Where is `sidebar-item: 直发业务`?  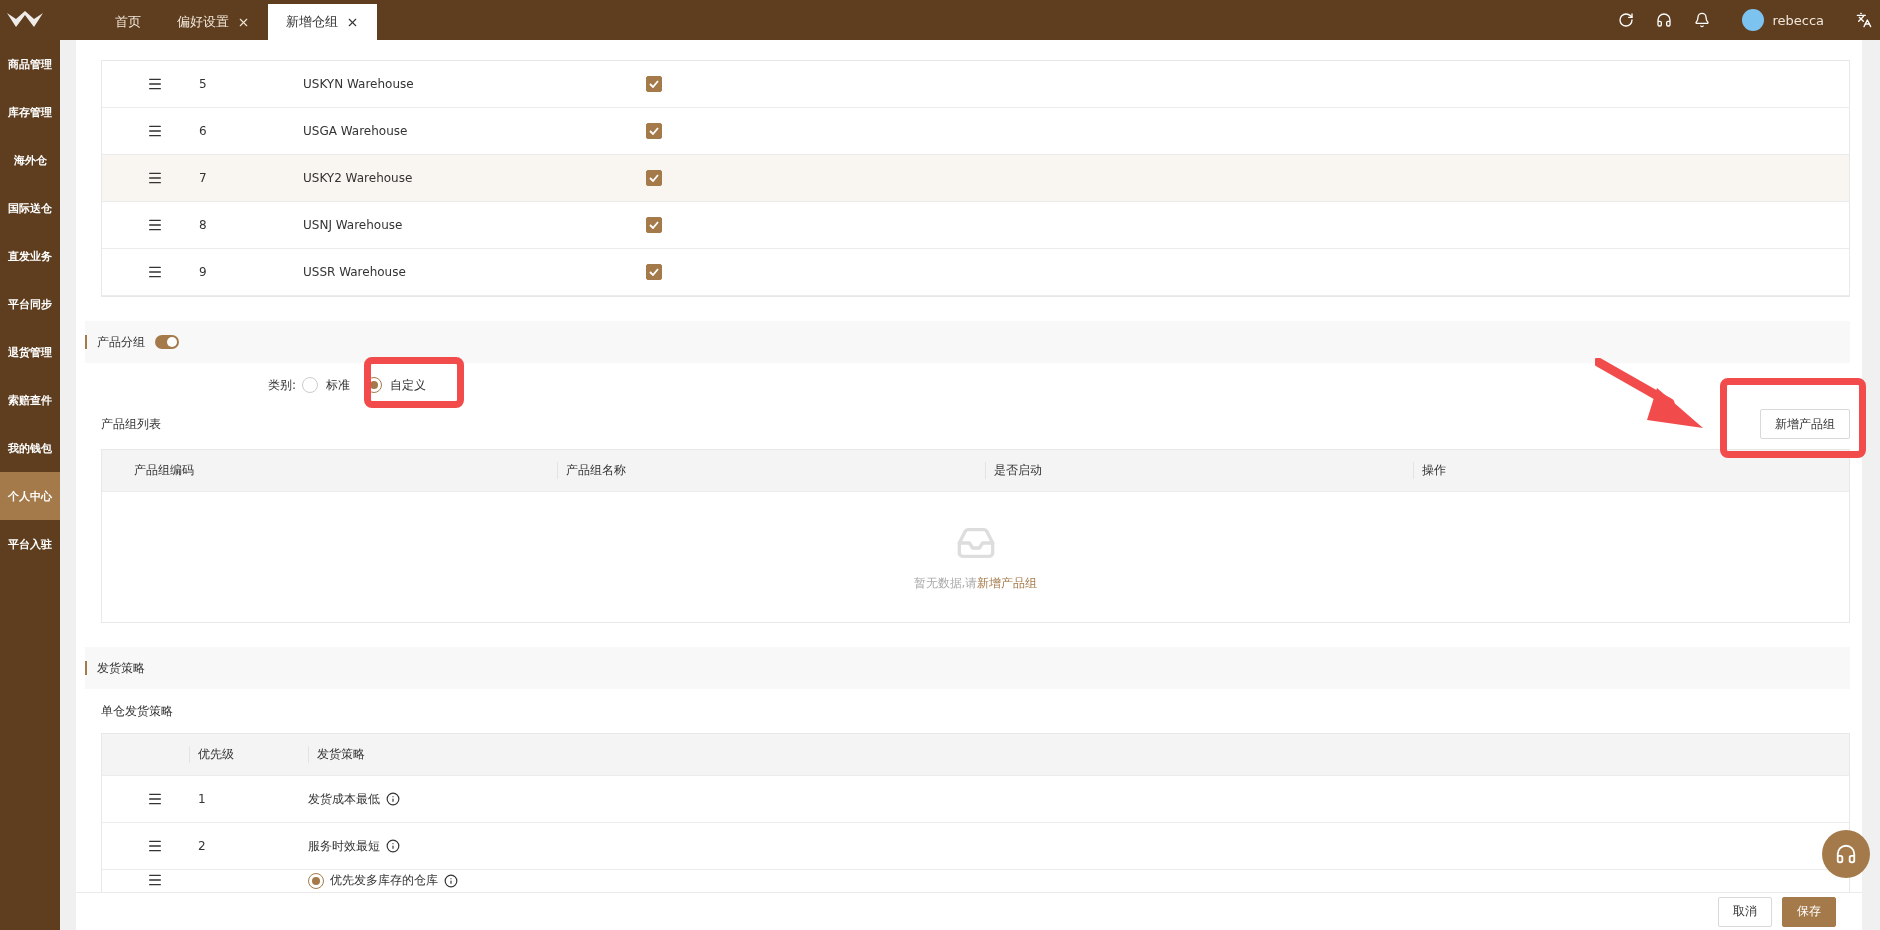
sidebar-item: 直发业务 is located at coordinates (30, 256).